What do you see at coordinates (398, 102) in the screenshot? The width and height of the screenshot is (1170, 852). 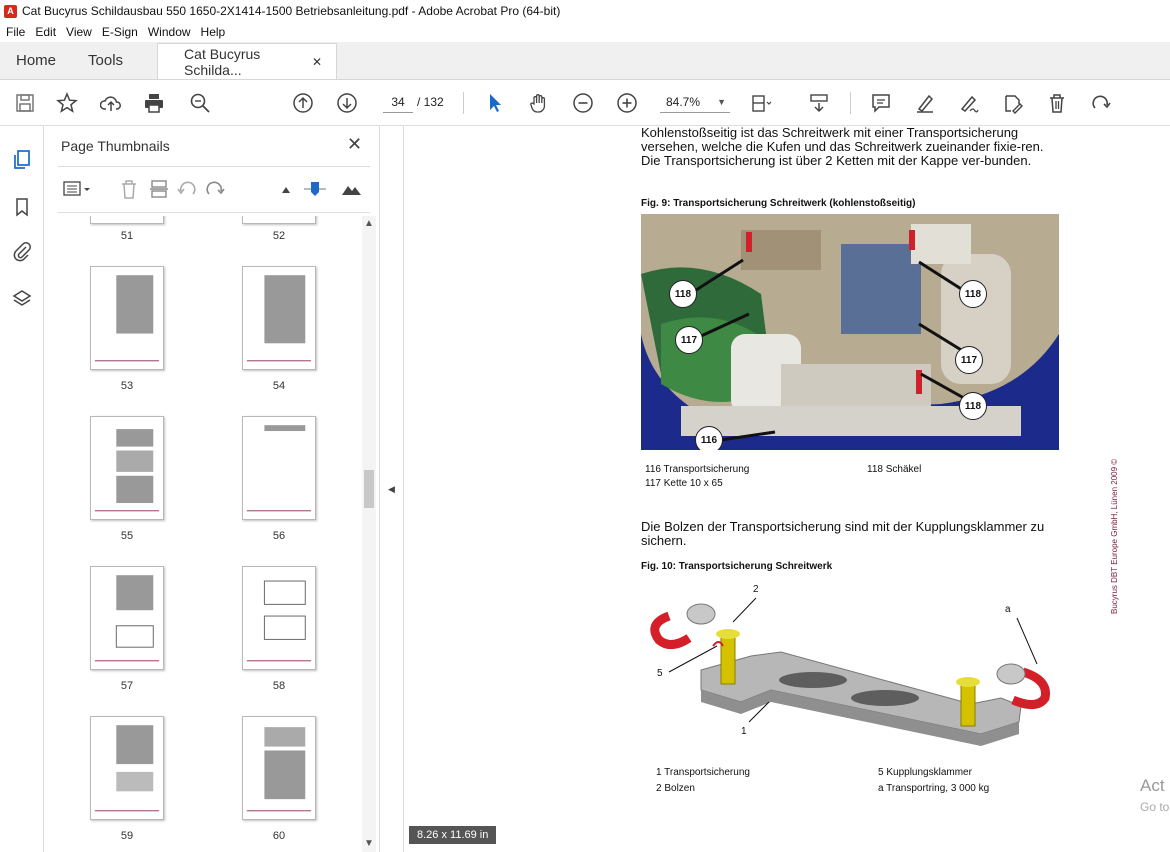 I see `page-number-input: 34` at bounding box center [398, 102].